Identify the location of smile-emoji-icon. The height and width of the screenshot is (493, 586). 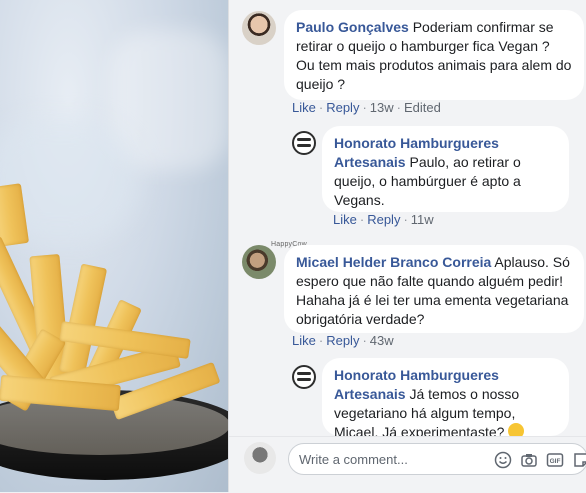
(516, 429).